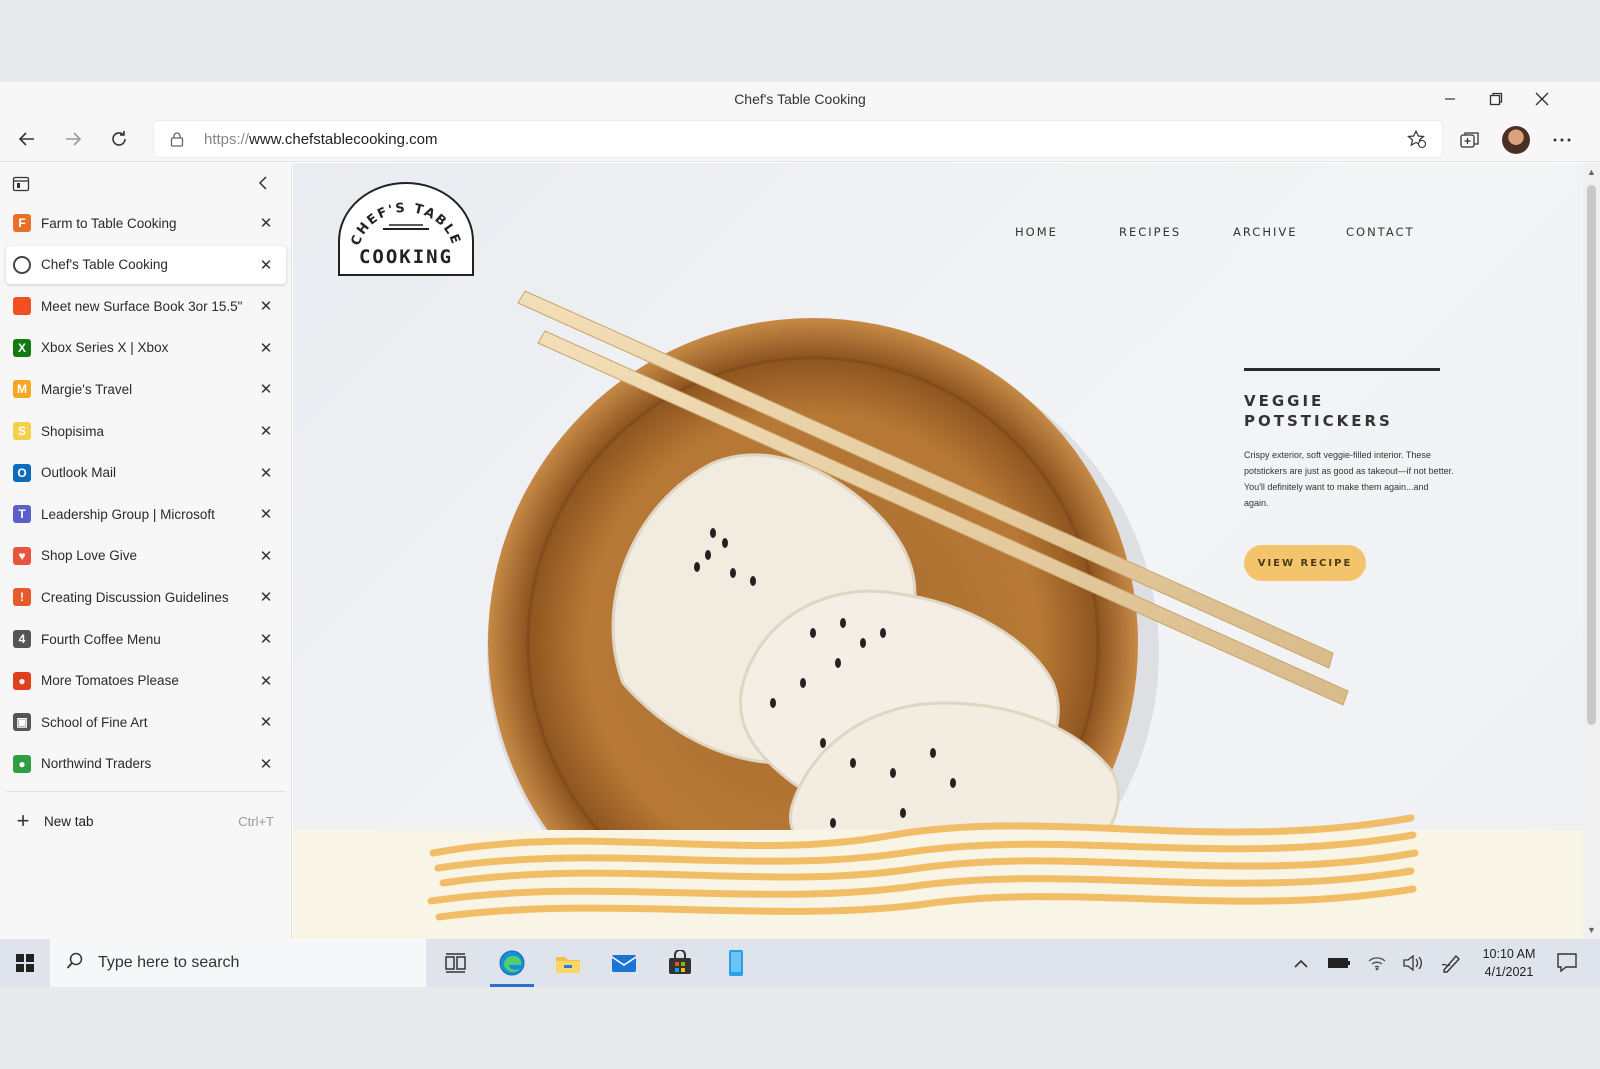 This screenshot has height=1069, width=1600. I want to click on northwind-favicon-icon: ●, so click(22, 763).